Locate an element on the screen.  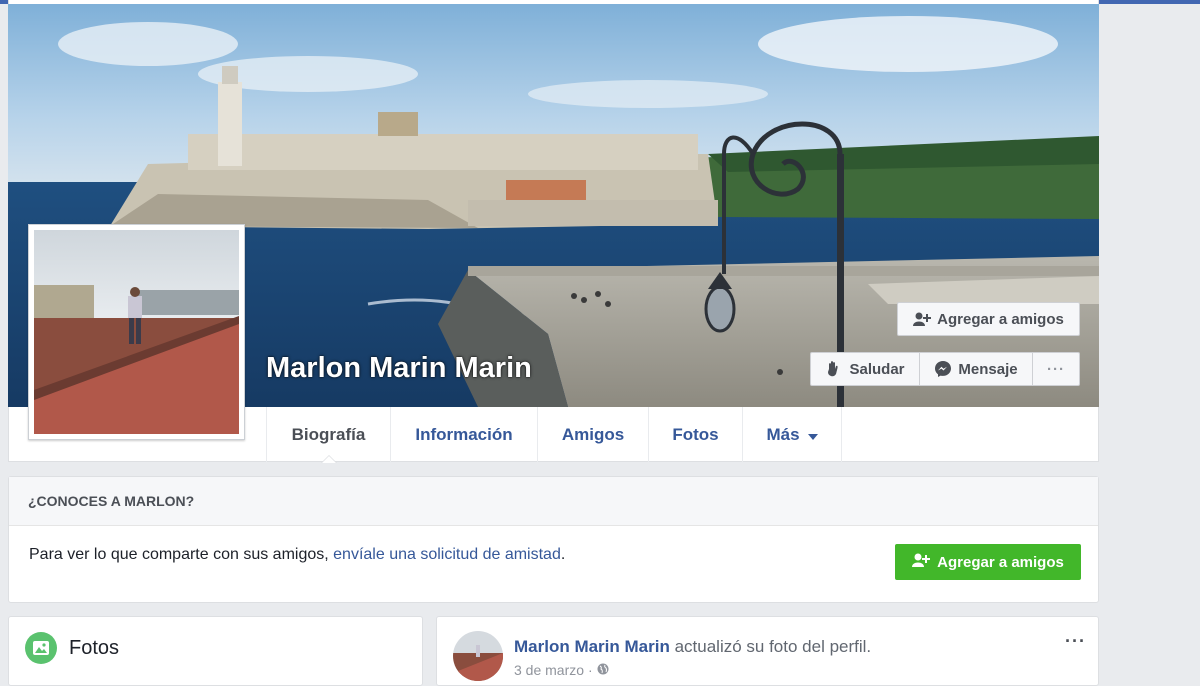
post-meta: 3 de marzo · is located at coordinates (561, 670).